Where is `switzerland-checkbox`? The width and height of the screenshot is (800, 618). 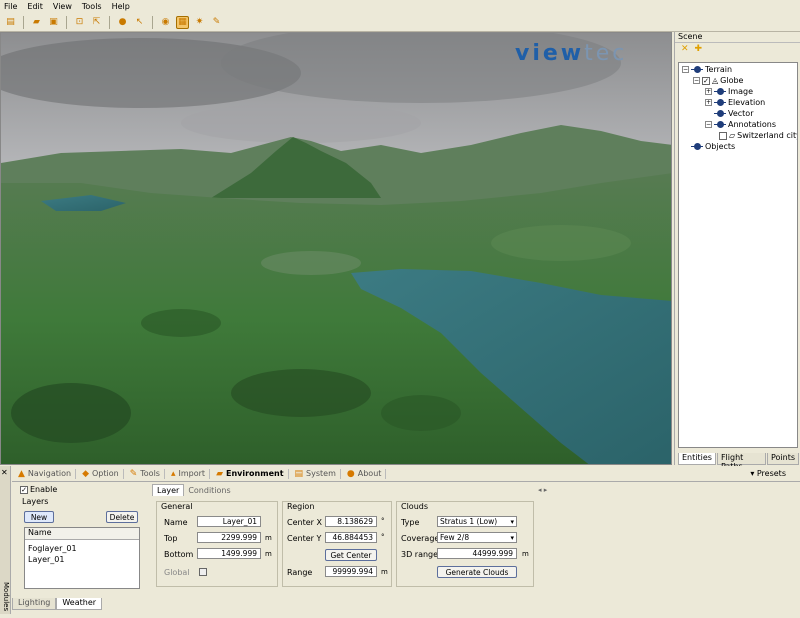 switzerland-checkbox is located at coordinates (723, 135).